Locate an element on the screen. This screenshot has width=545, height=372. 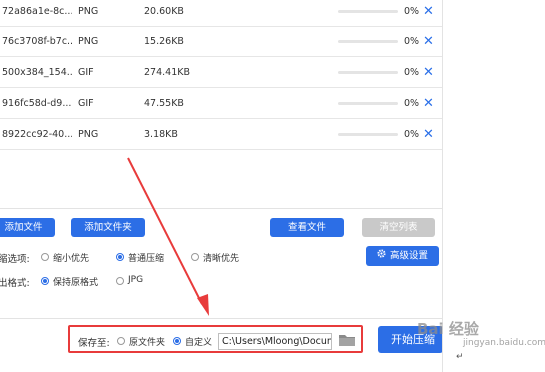
file-size: 274.41KB is located at coordinates (167, 72).